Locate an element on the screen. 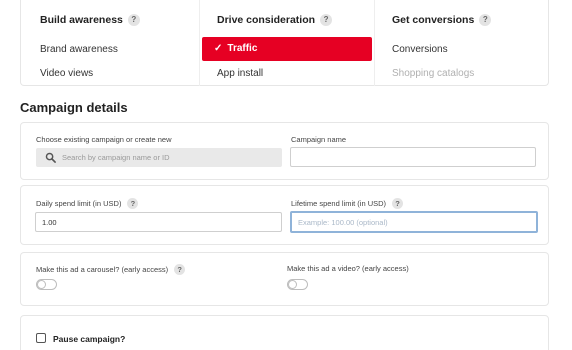  carousel-label: Make this ad a carousel? (early access)? is located at coordinates (111, 269).